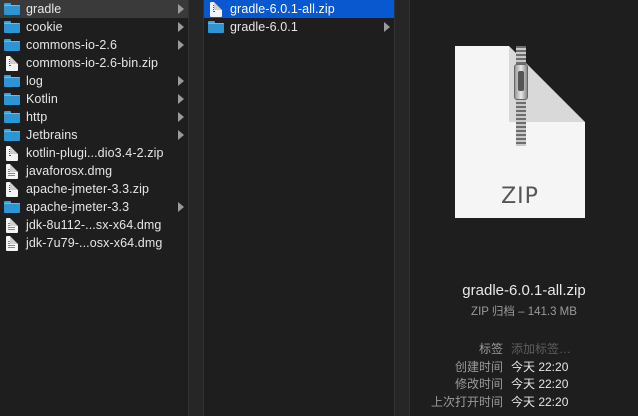  I want to click on file-item-label: commons-io-2.6-bin.zip, so click(92, 63).